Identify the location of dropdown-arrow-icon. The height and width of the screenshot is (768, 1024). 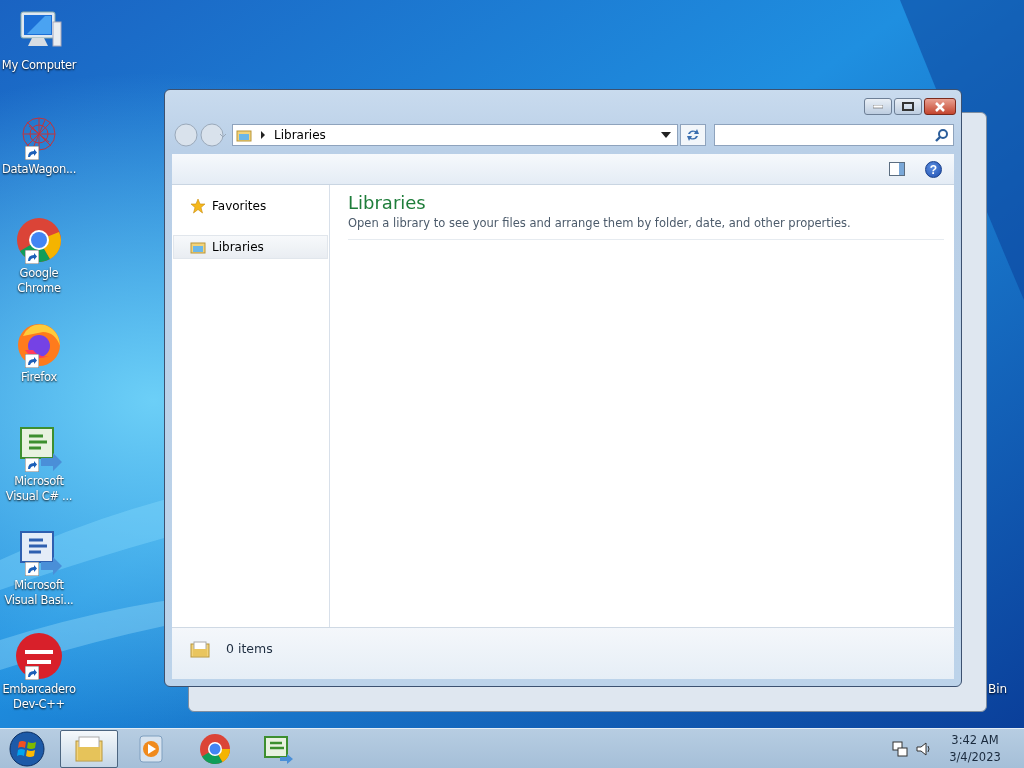
(666, 135).